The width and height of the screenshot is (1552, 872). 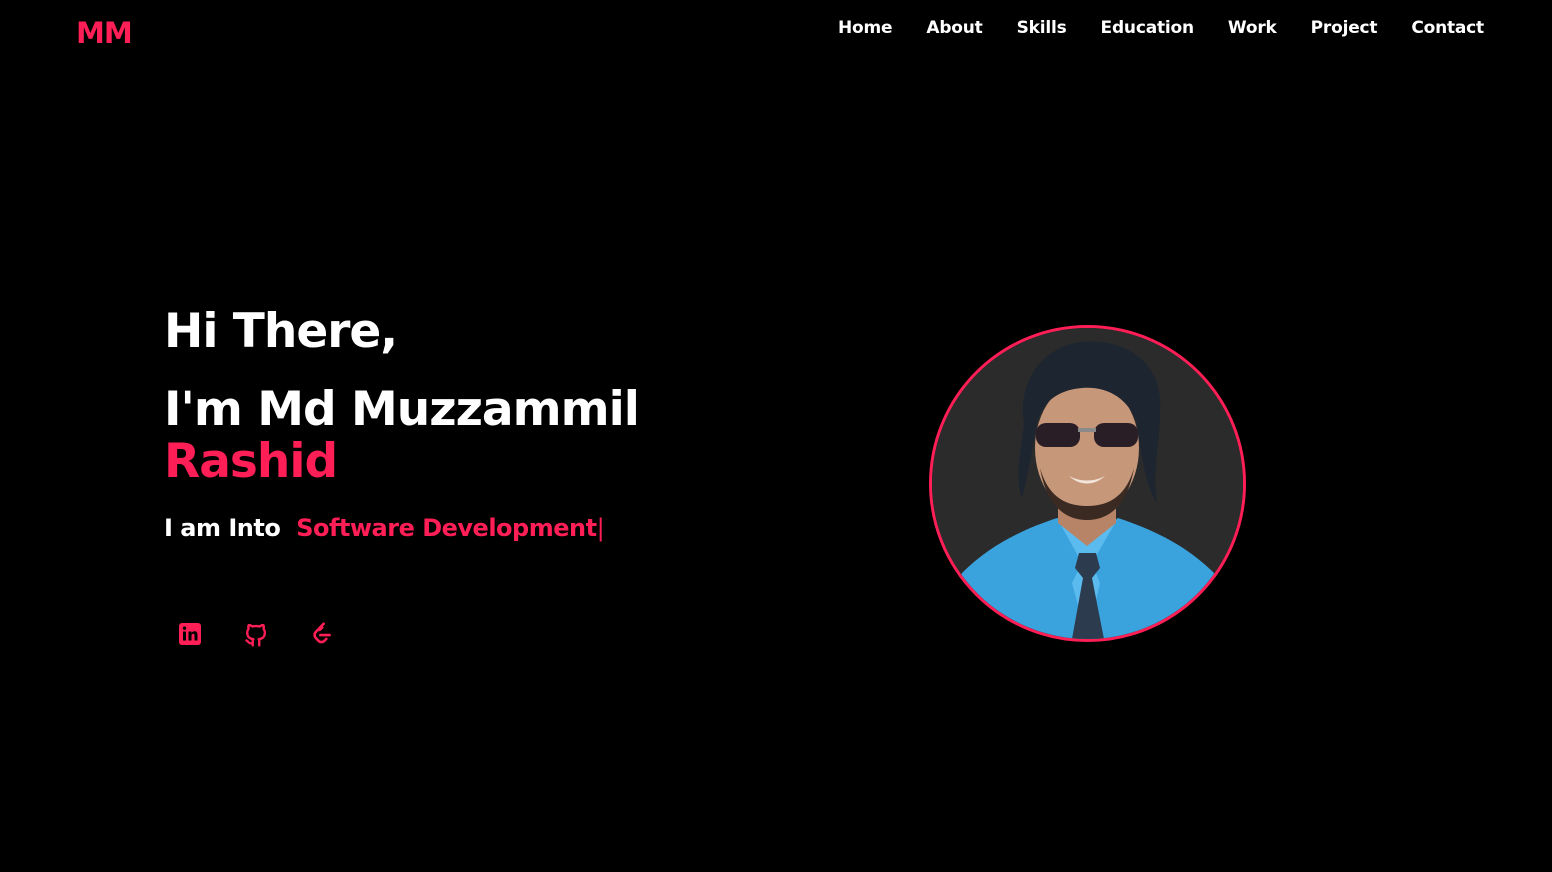 What do you see at coordinates (256, 634) in the screenshot?
I see `github-icon` at bounding box center [256, 634].